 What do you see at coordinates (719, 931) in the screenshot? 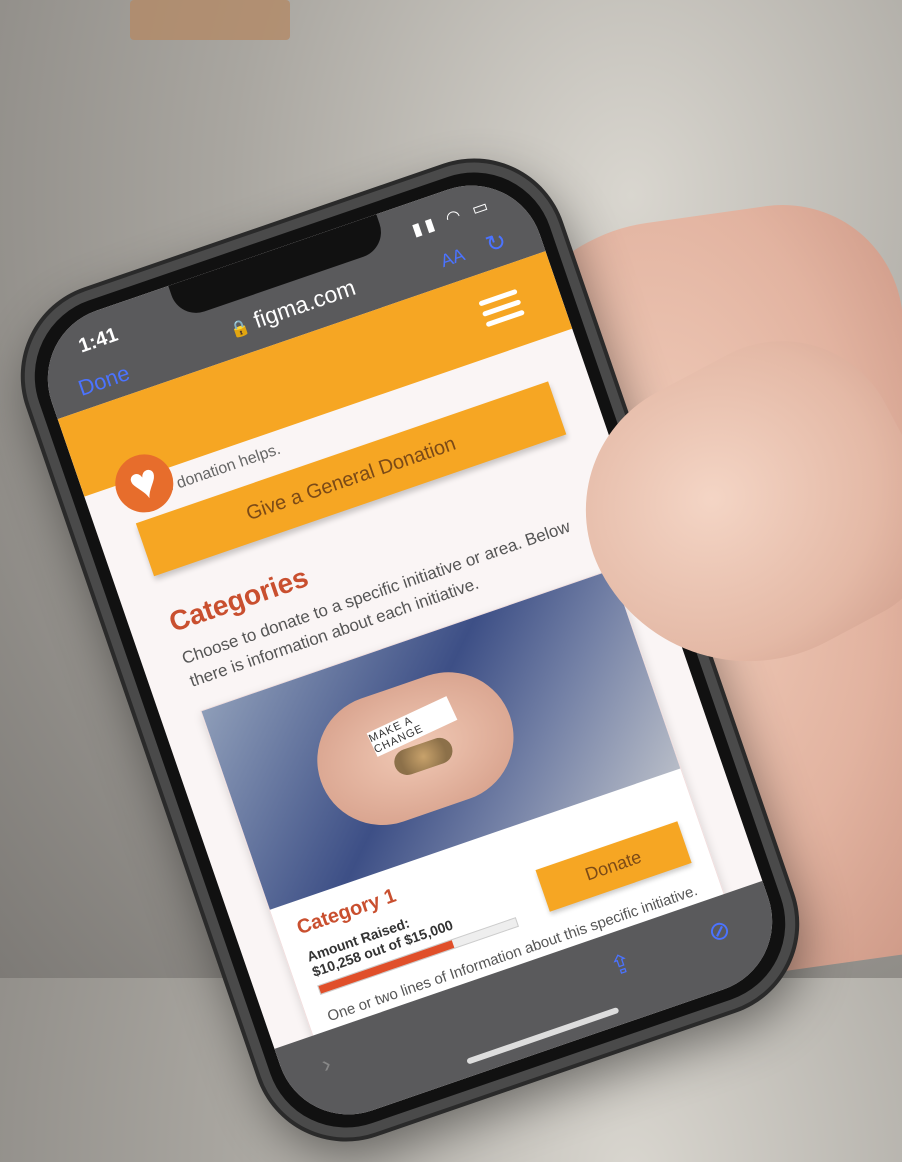
I see `compass-icon: ⊘` at bounding box center [719, 931].